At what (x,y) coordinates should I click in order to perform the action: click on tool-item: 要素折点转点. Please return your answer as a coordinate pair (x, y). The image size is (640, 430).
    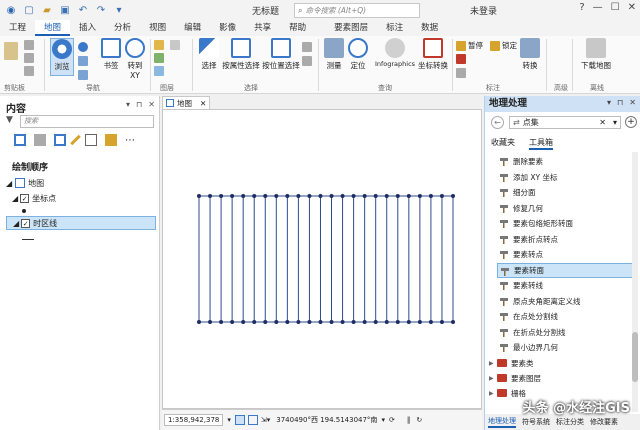
    Looking at the image, I should click on (566, 240).